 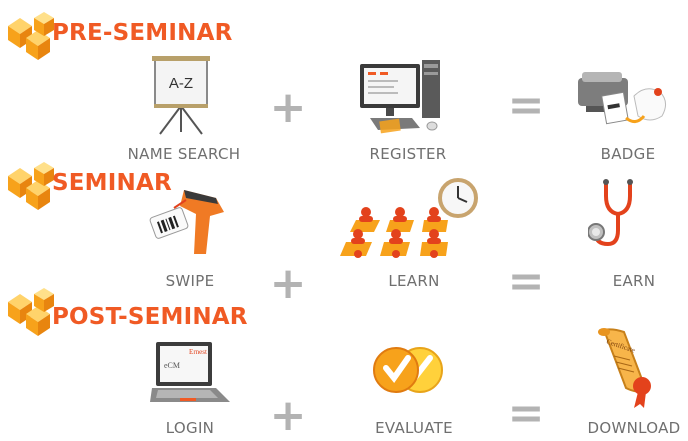 What do you see at coordinates (610, 213) in the screenshot?
I see `stethoscope-icon` at bounding box center [610, 213].